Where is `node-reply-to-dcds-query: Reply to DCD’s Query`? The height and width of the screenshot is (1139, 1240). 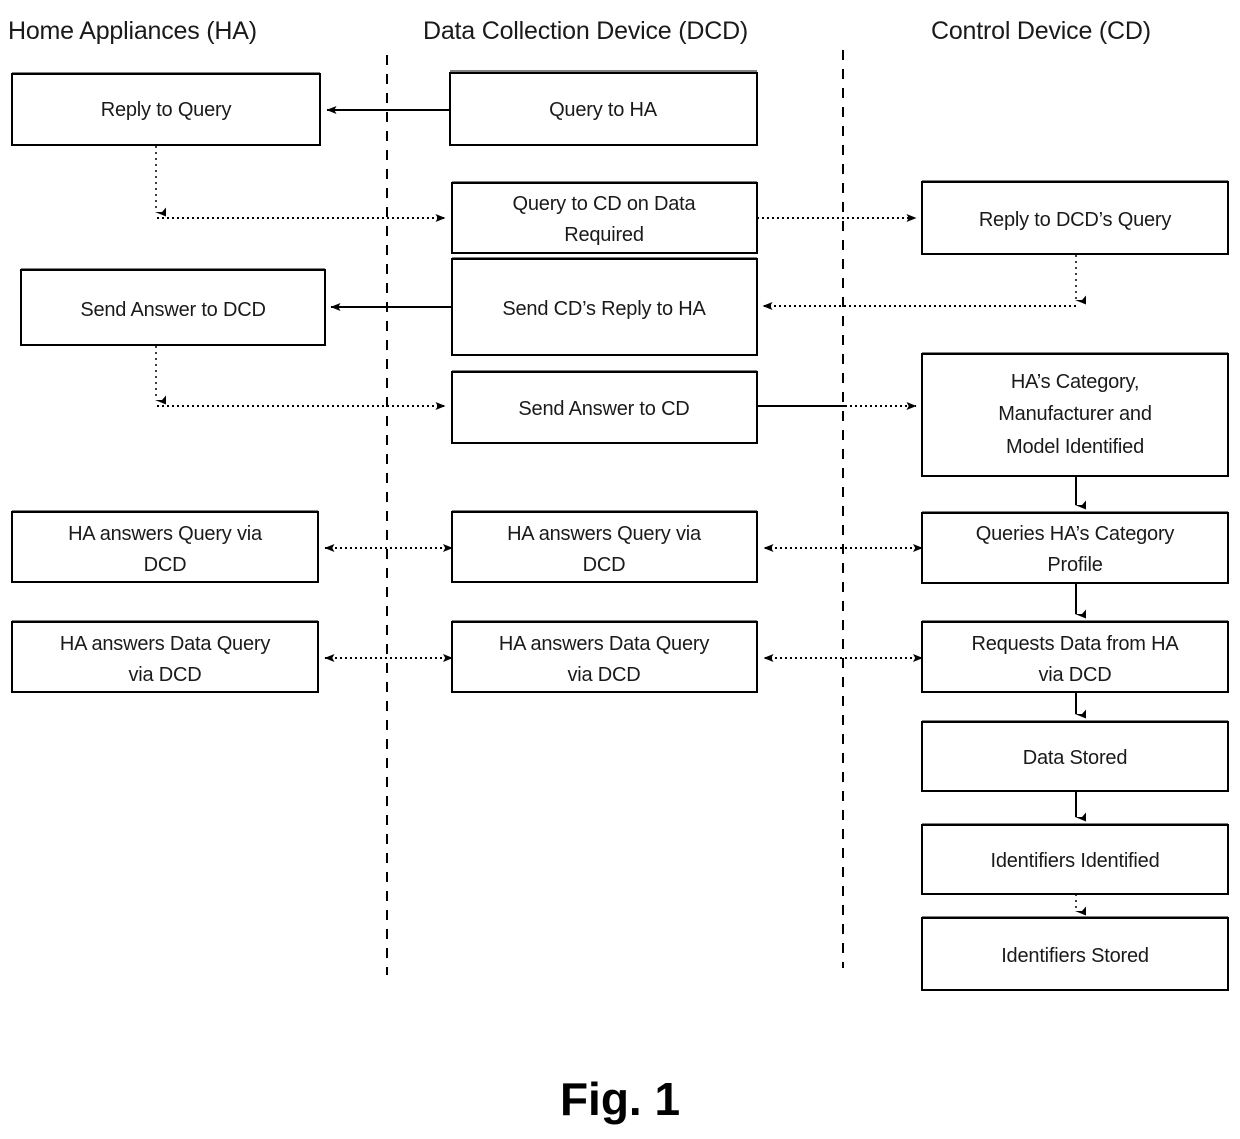 node-reply-to-dcds-query: Reply to DCD’s Query is located at coordinates (1075, 217).